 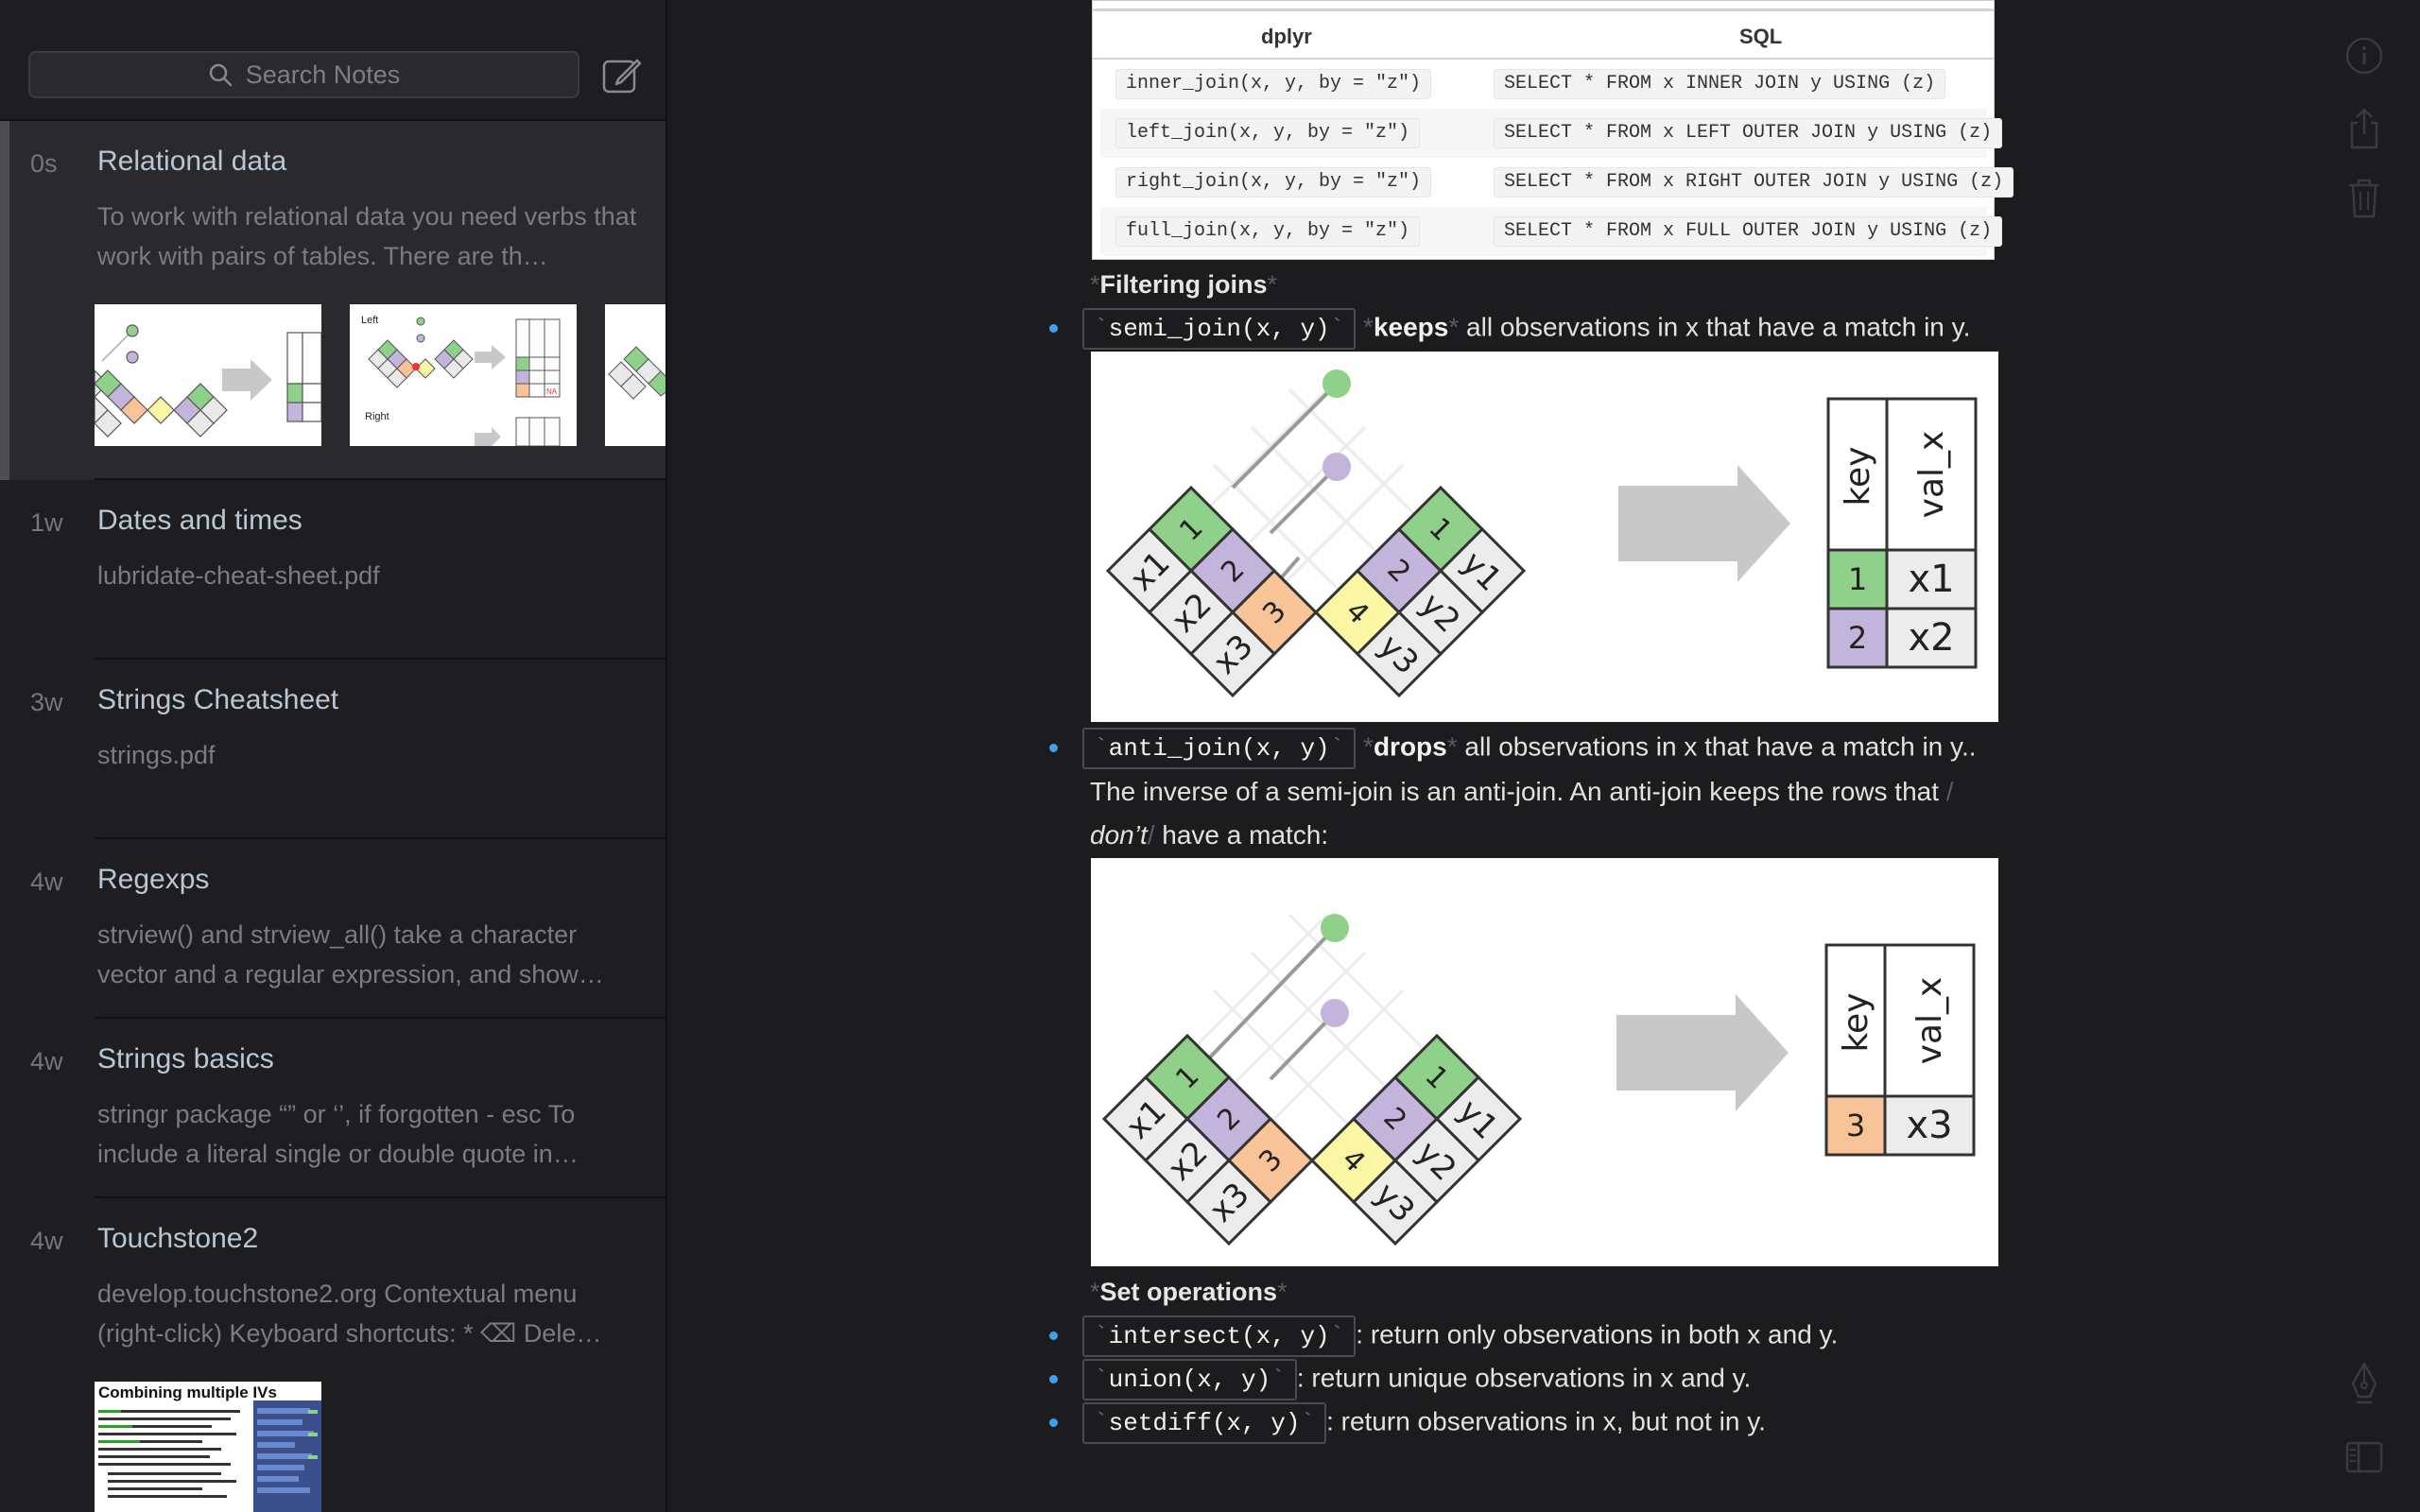 What do you see at coordinates (2364, 1383) in the screenshot?
I see `pen-icon` at bounding box center [2364, 1383].